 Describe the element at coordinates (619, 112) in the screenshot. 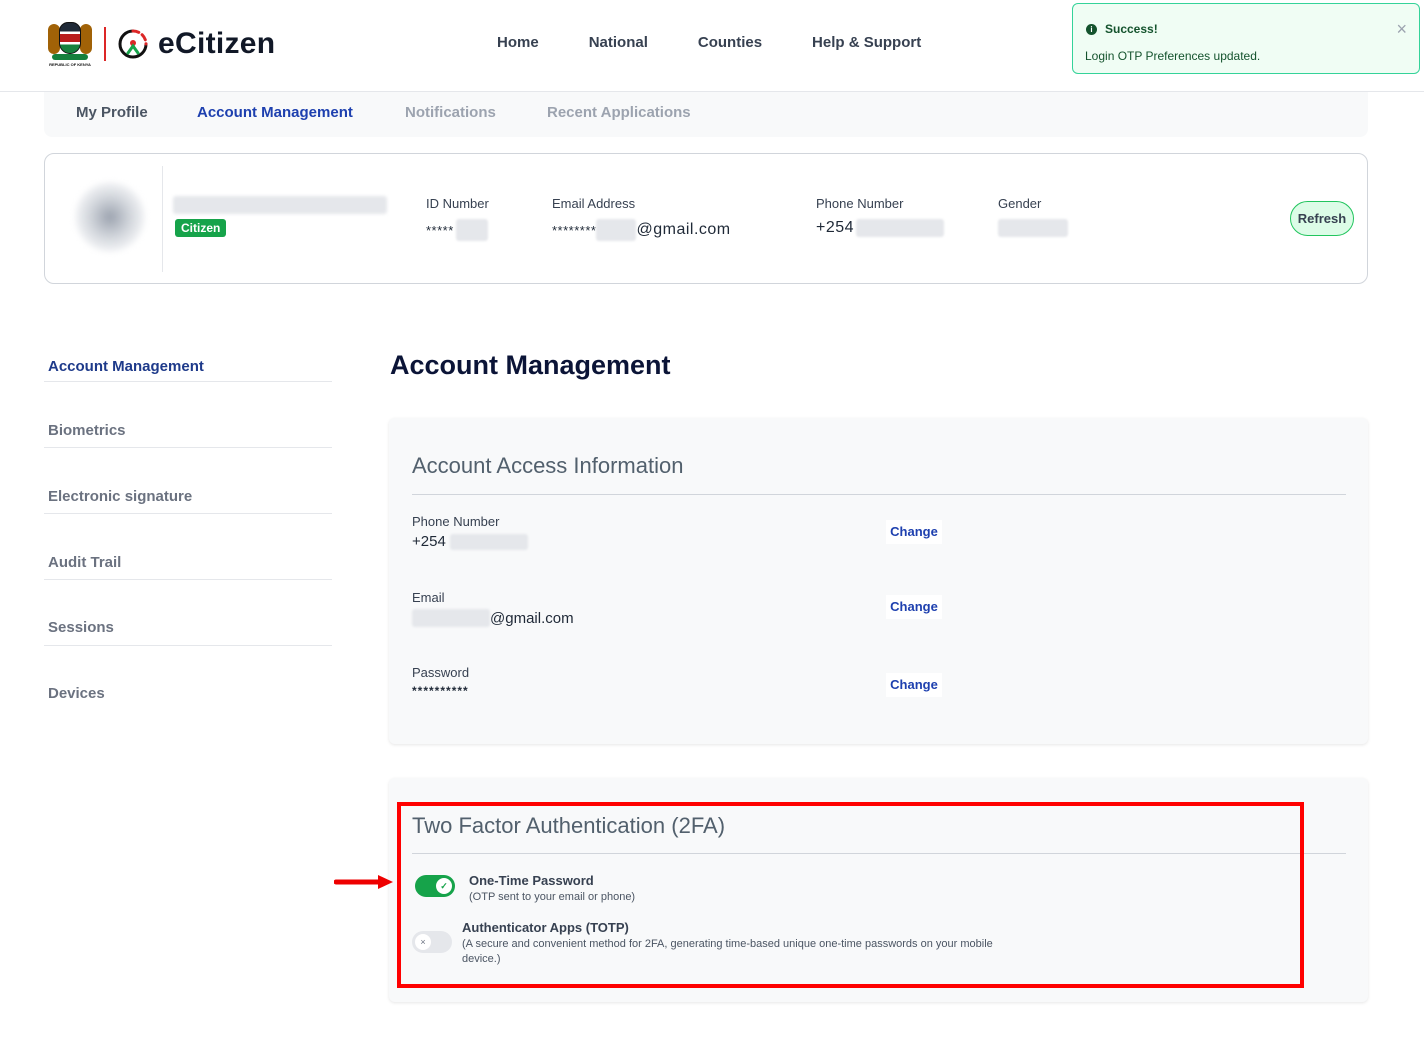

I see `tab-recent-applications: Recent Applications` at that location.